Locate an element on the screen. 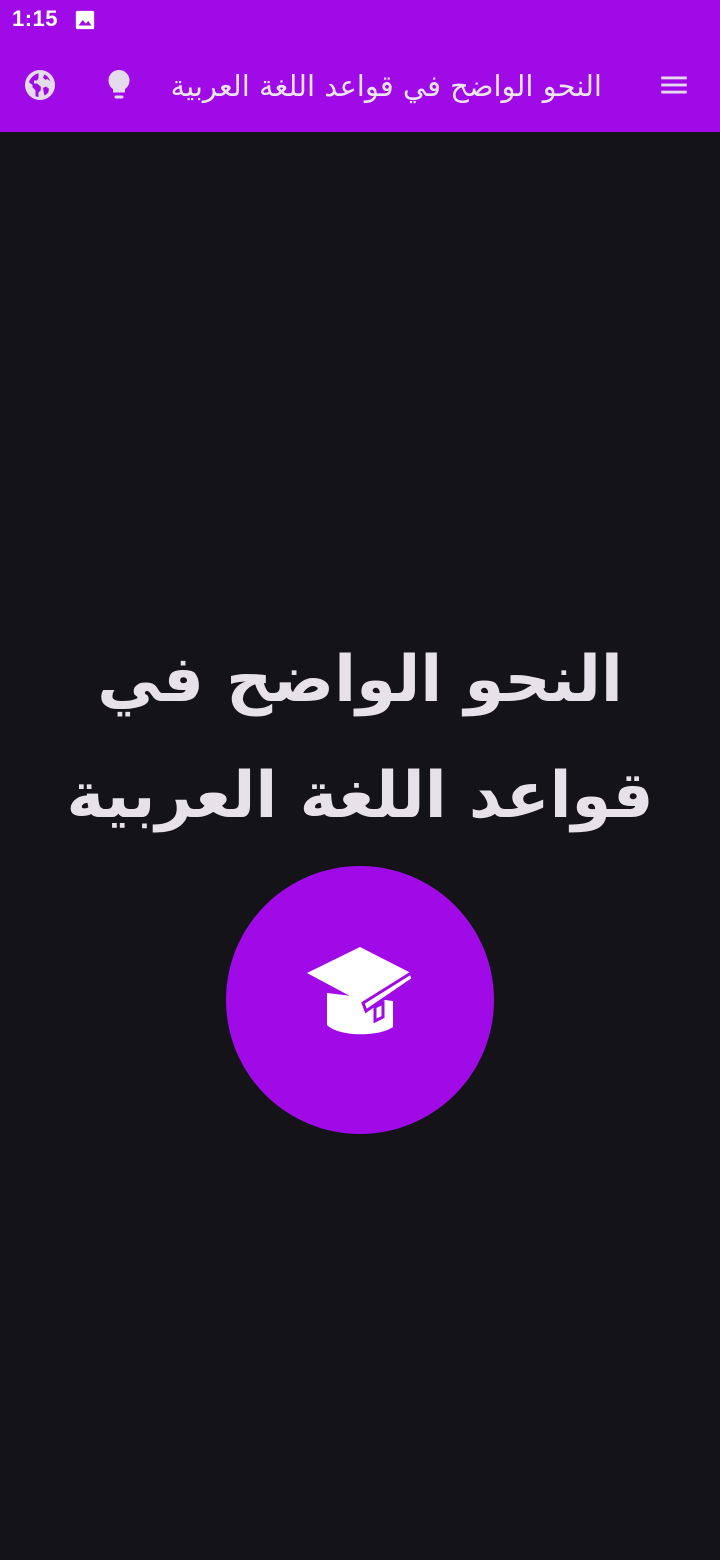  graduation-cap-book-icon is located at coordinates (360, 1000).